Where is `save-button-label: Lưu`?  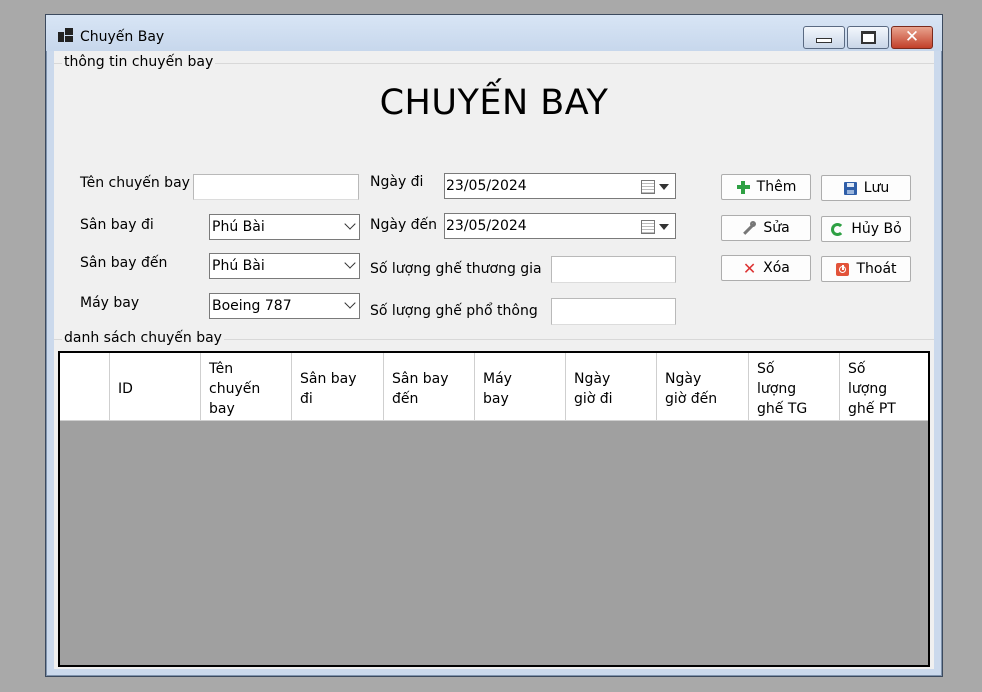 save-button-label: Lưu is located at coordinates (876, 188).